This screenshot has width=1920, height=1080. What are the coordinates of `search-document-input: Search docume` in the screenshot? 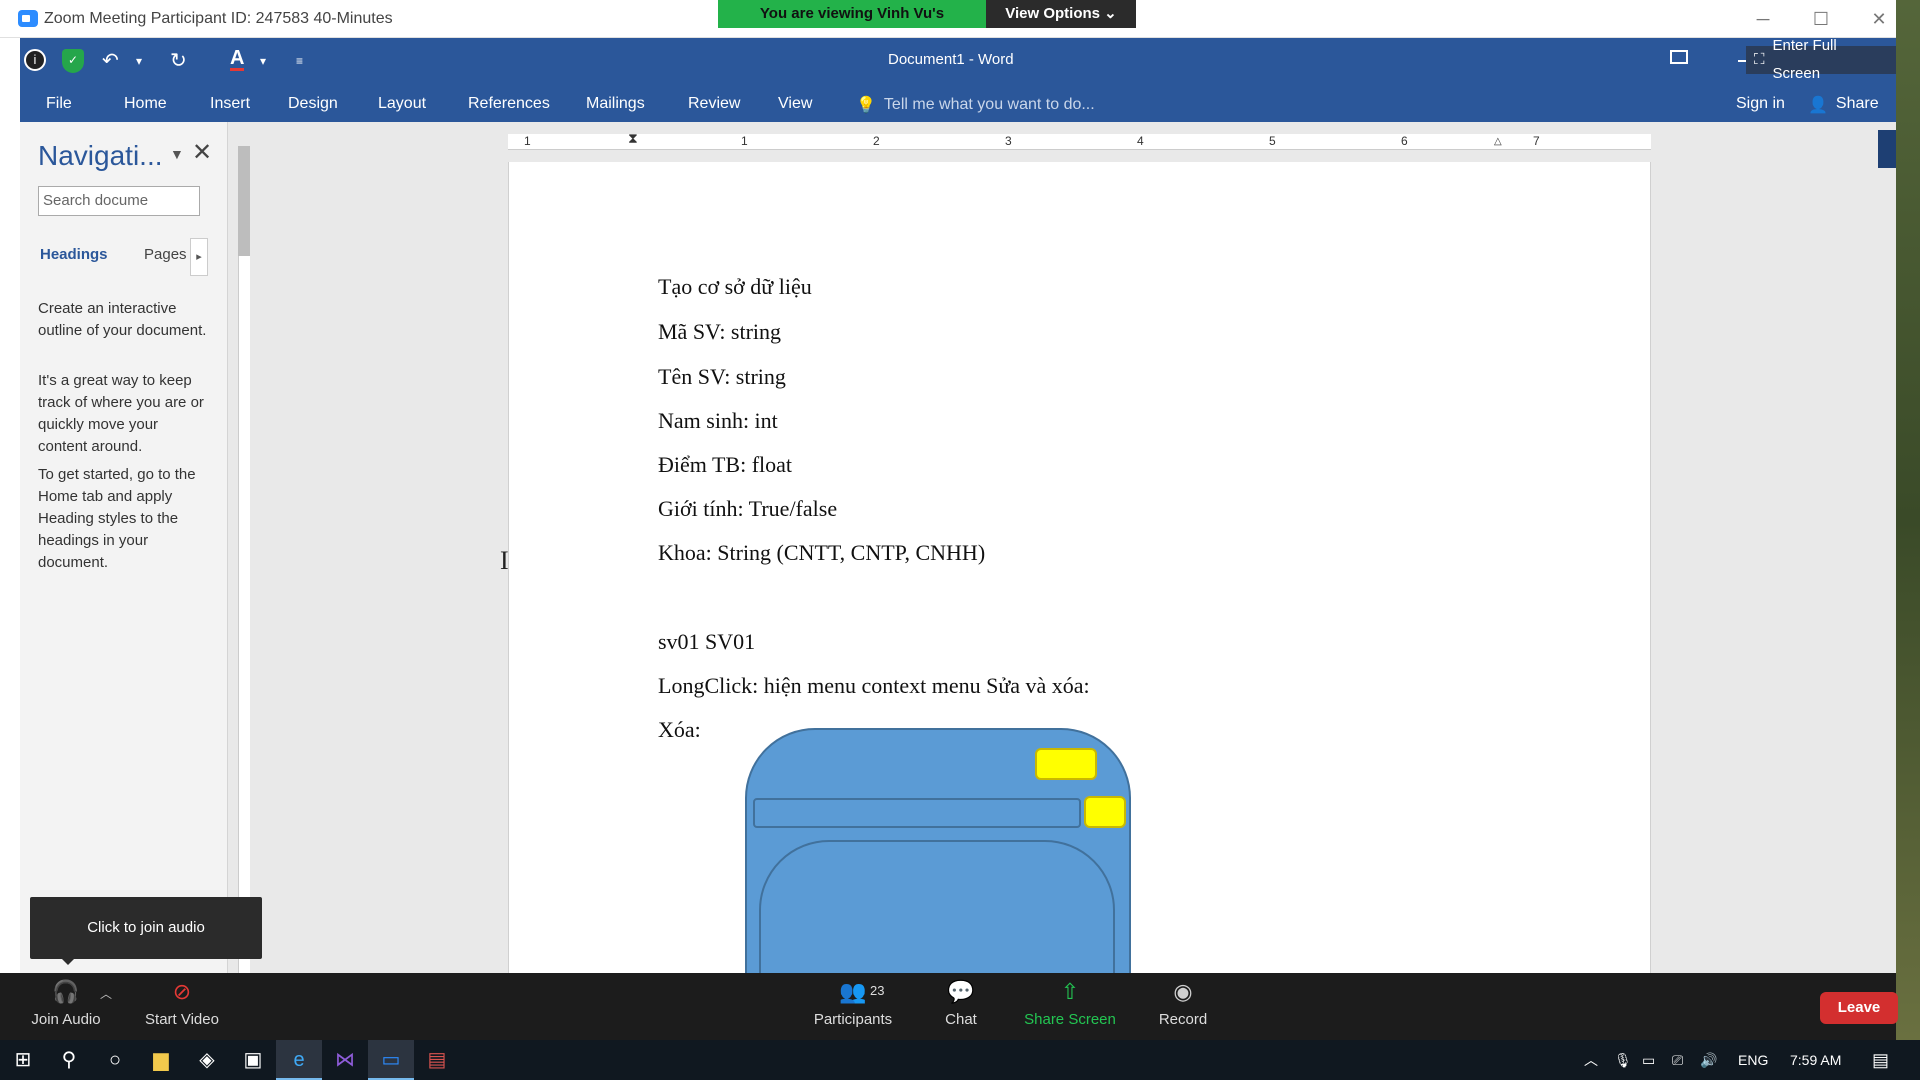 It's located at (119, 201).